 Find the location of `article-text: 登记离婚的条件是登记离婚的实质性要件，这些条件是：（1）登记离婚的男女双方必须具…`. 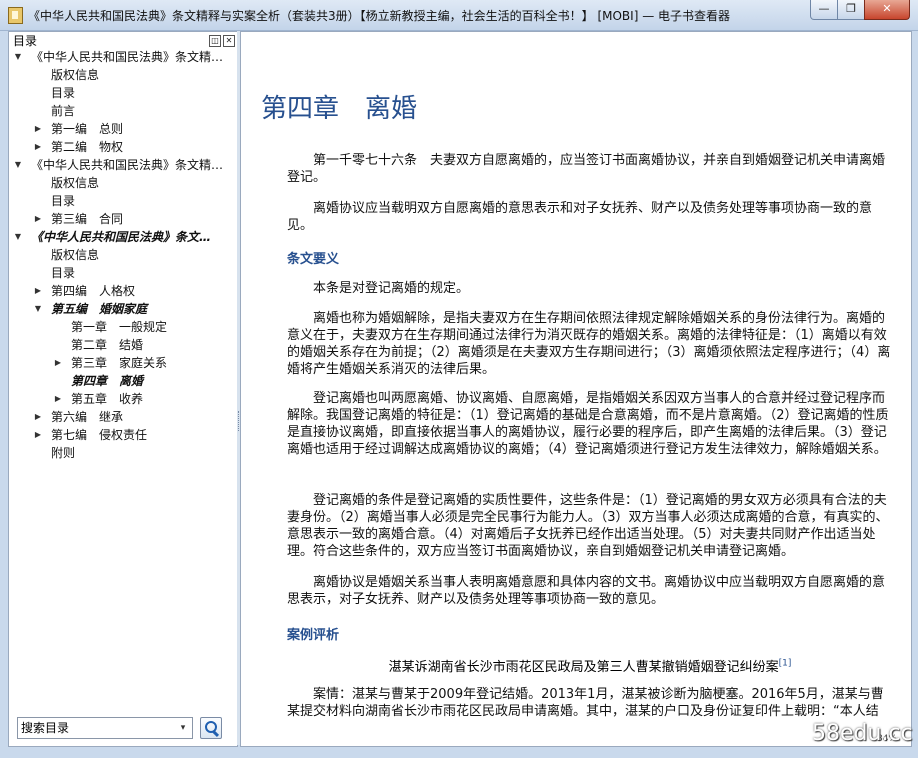

article-text: 登记离婚的条件是登记离婚的实质性要件，这些条件是：（1）登记离婚的男女双方必须具… is located at coordinates (590, 526).